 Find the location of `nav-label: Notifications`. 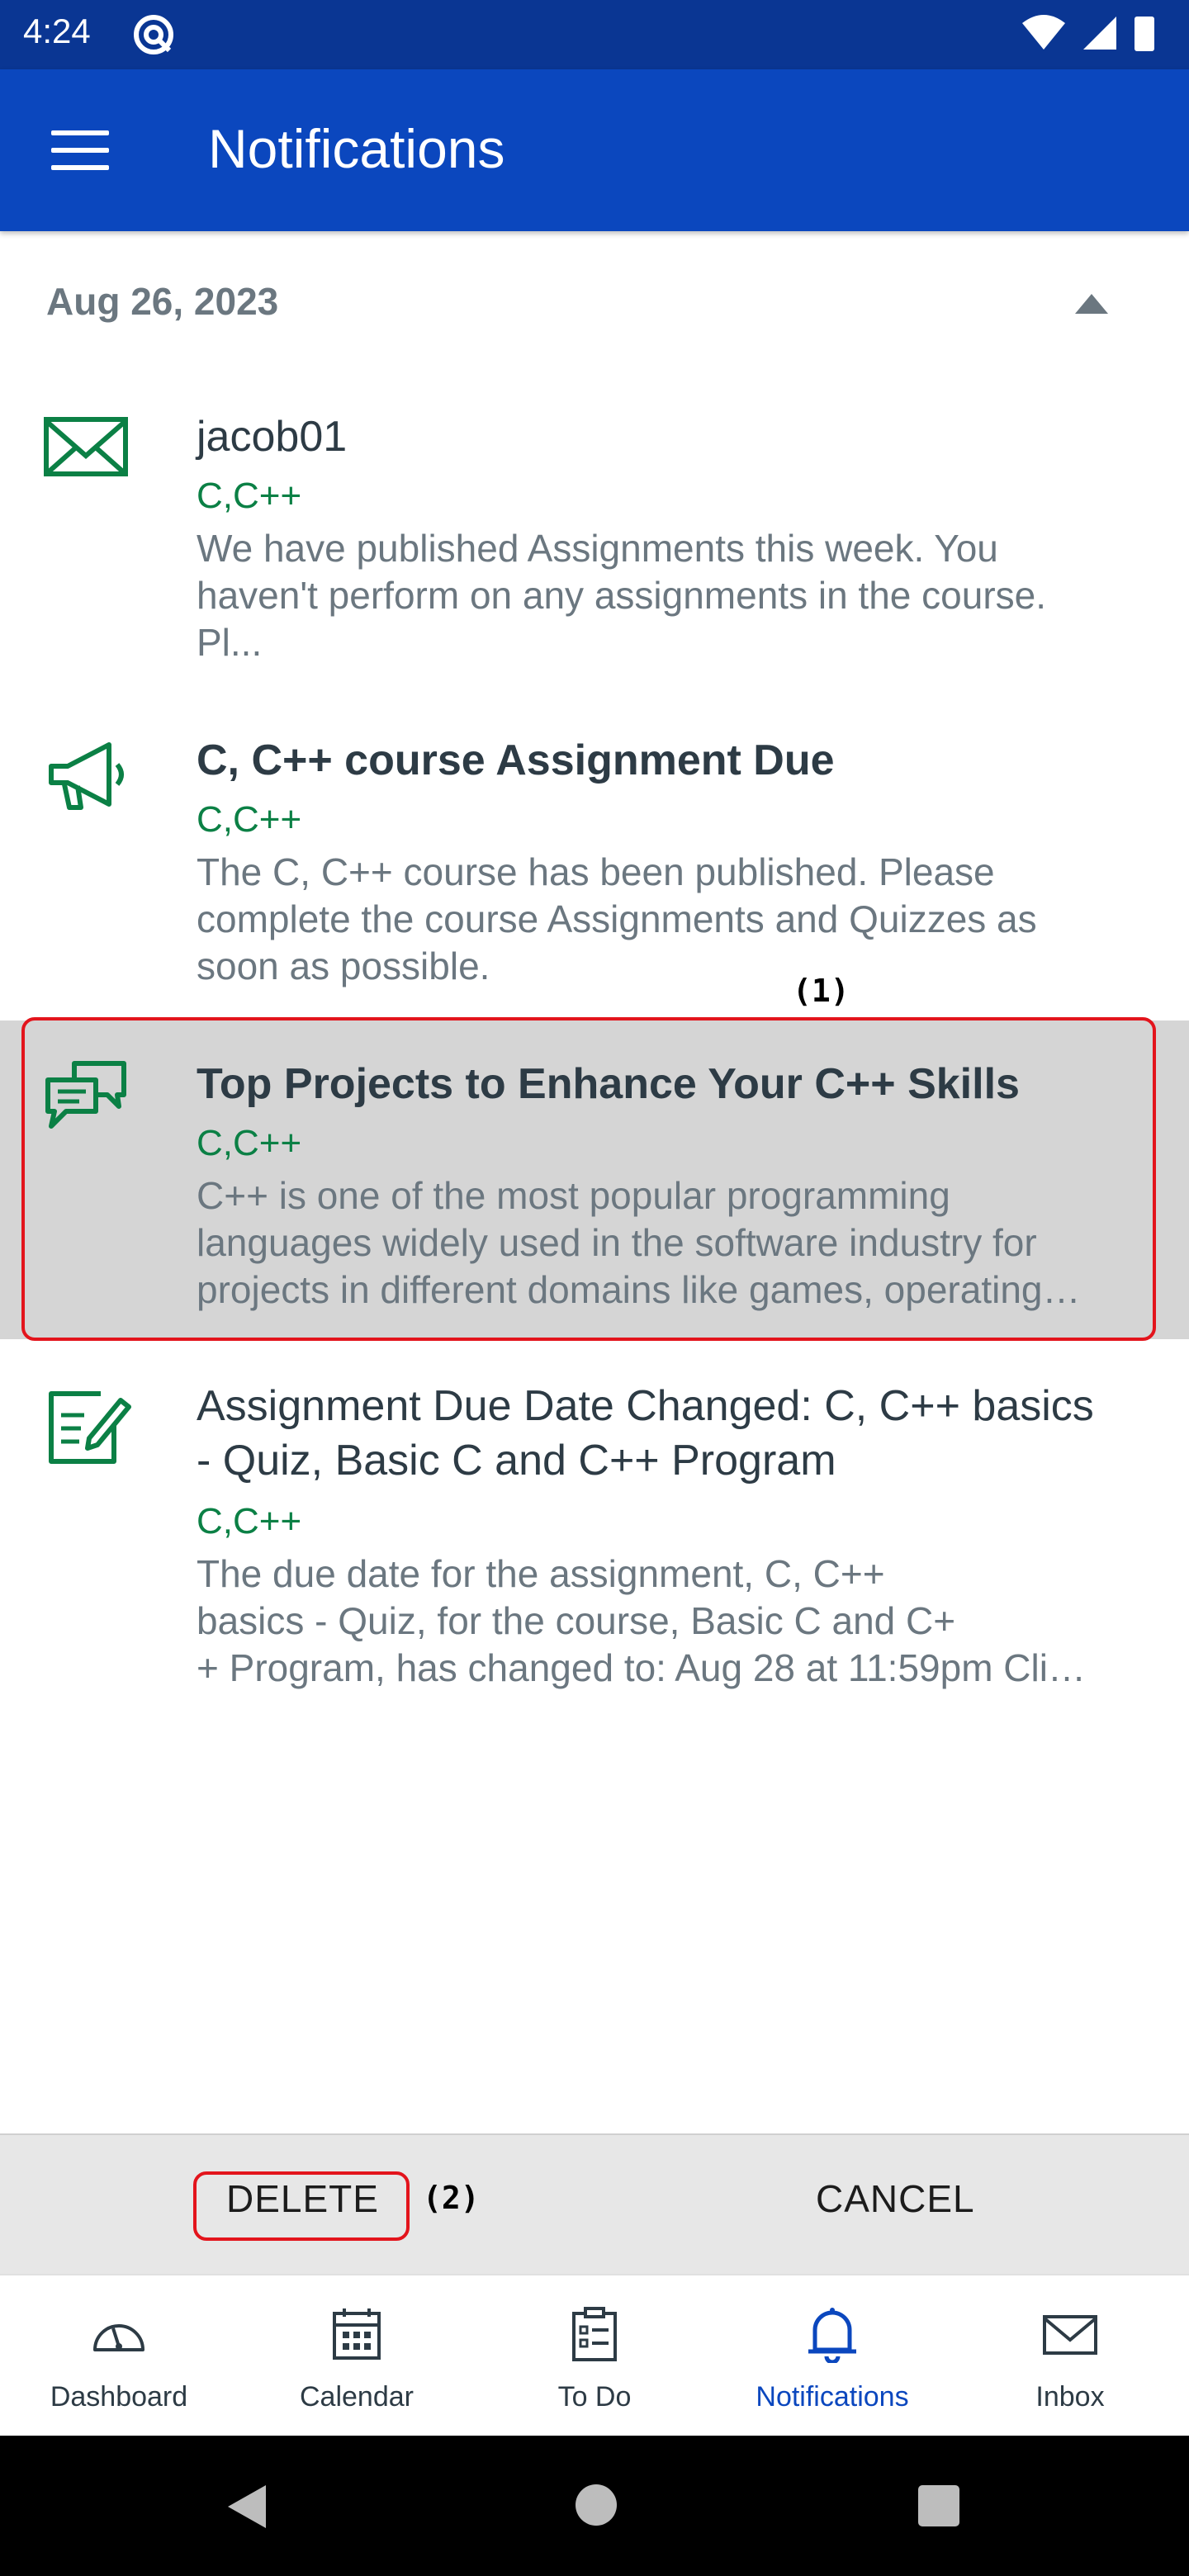

nav-label: Notifications is located at coordinates (832, 2397).